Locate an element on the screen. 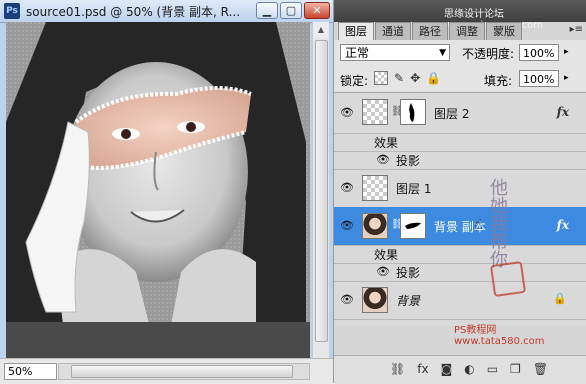 This screenshot has width=586, height=384. lock-fill-row: 锁定: ✎ ✥ 🔒 填充: 100% ▸ is located at coordinates (460, 79).